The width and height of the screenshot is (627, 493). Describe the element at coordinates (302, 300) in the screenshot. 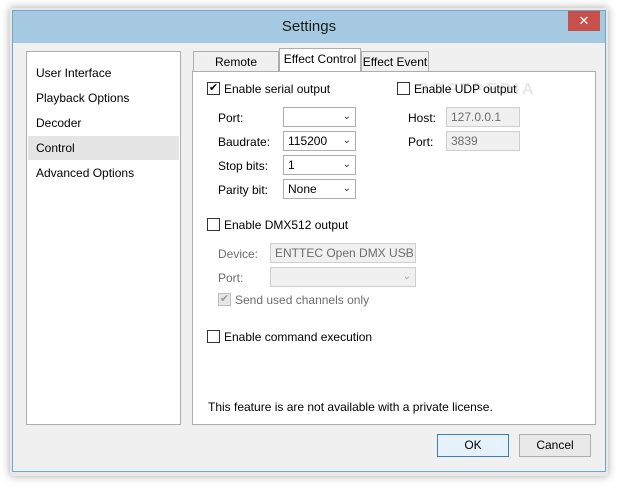

I see `send-used-channels-label: Send used channels only` at that location.